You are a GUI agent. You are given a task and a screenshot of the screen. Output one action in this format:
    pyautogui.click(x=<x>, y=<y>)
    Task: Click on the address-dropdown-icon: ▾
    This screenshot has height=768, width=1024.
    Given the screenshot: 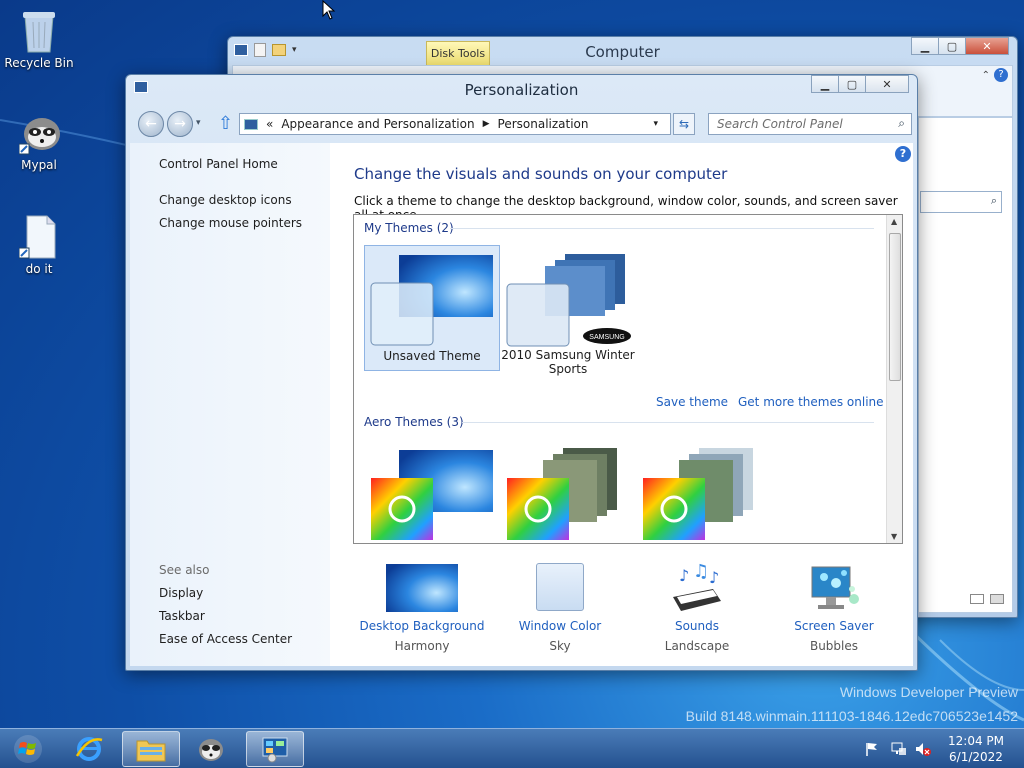 What is the action you would take?
    pyautogui.click(x=655, y=124)
    